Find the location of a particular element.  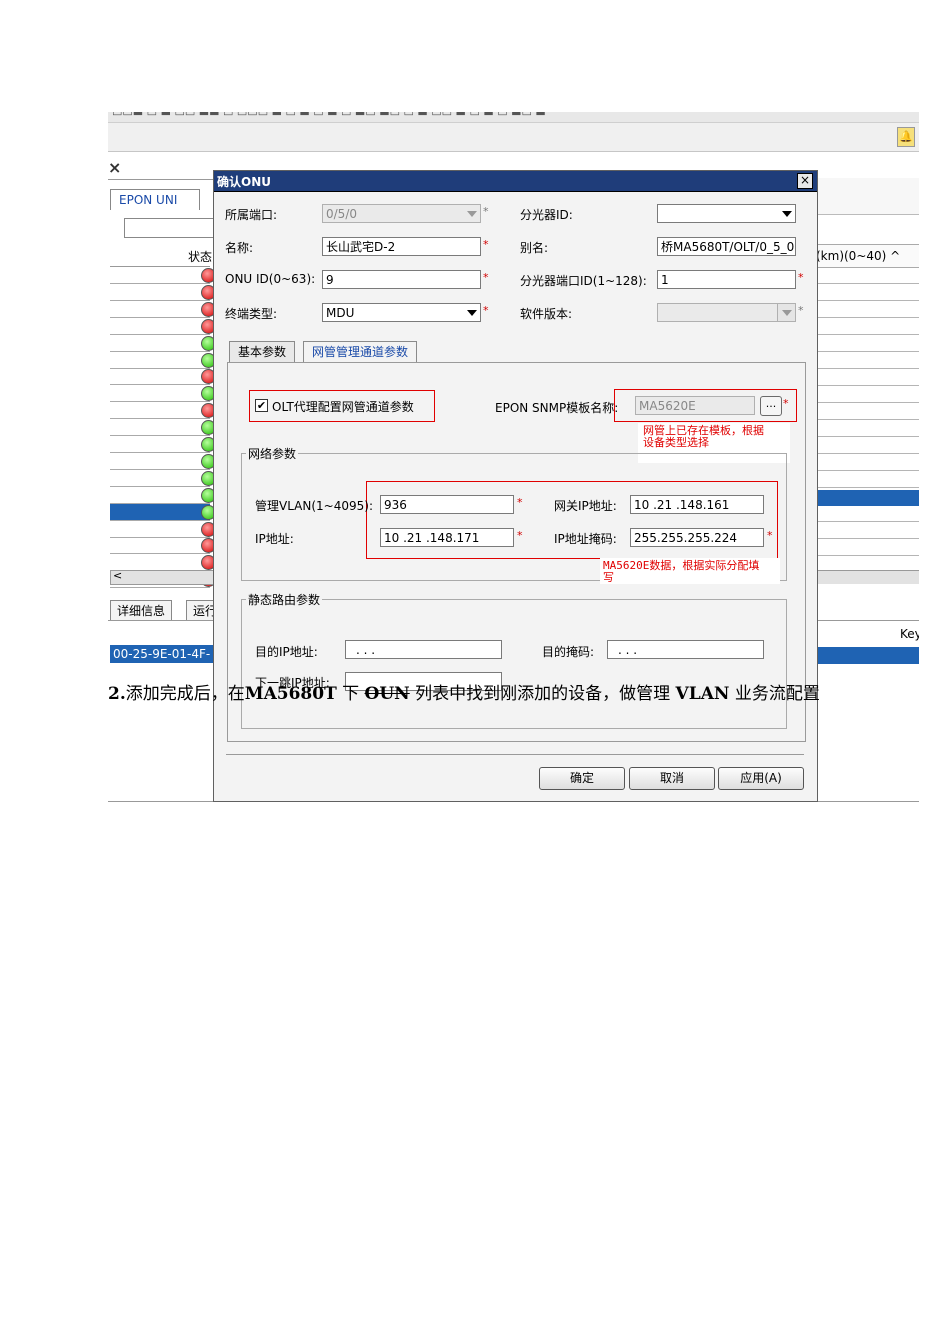

device-name: MA5680T is located at coordinates (290, 694).